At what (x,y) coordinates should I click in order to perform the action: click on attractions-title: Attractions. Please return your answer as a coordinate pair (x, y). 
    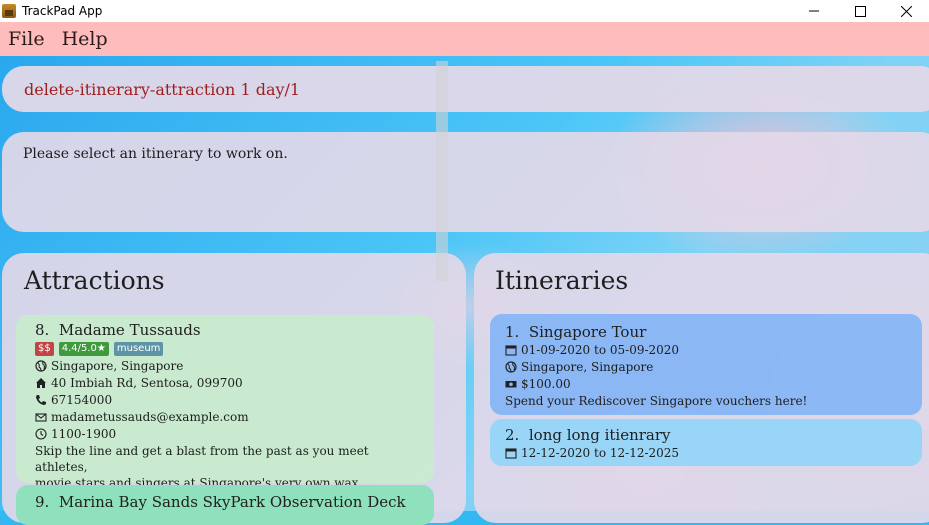
    Looking at the image, I should click on (94, 280).